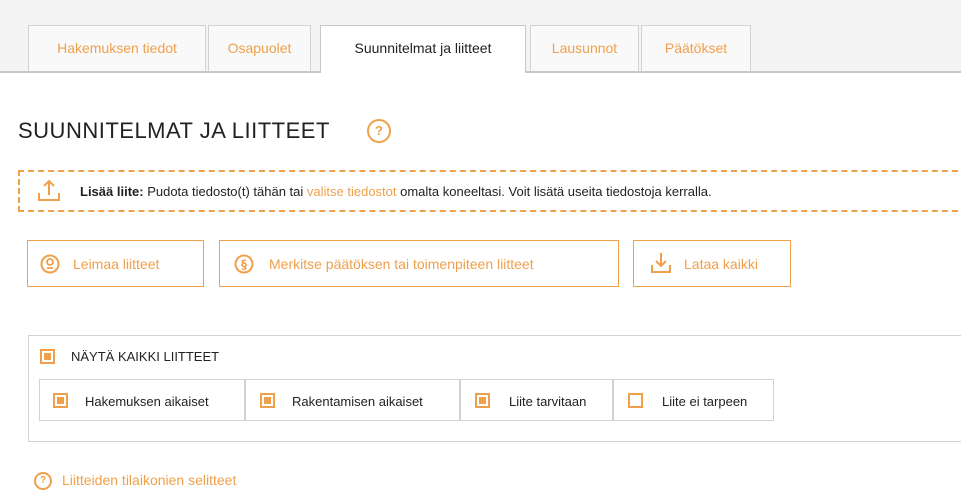 The height and width of the screenshot is (493, 961). I want to click on tab-label: Hakemuksen tiedot, so click(117, 48).